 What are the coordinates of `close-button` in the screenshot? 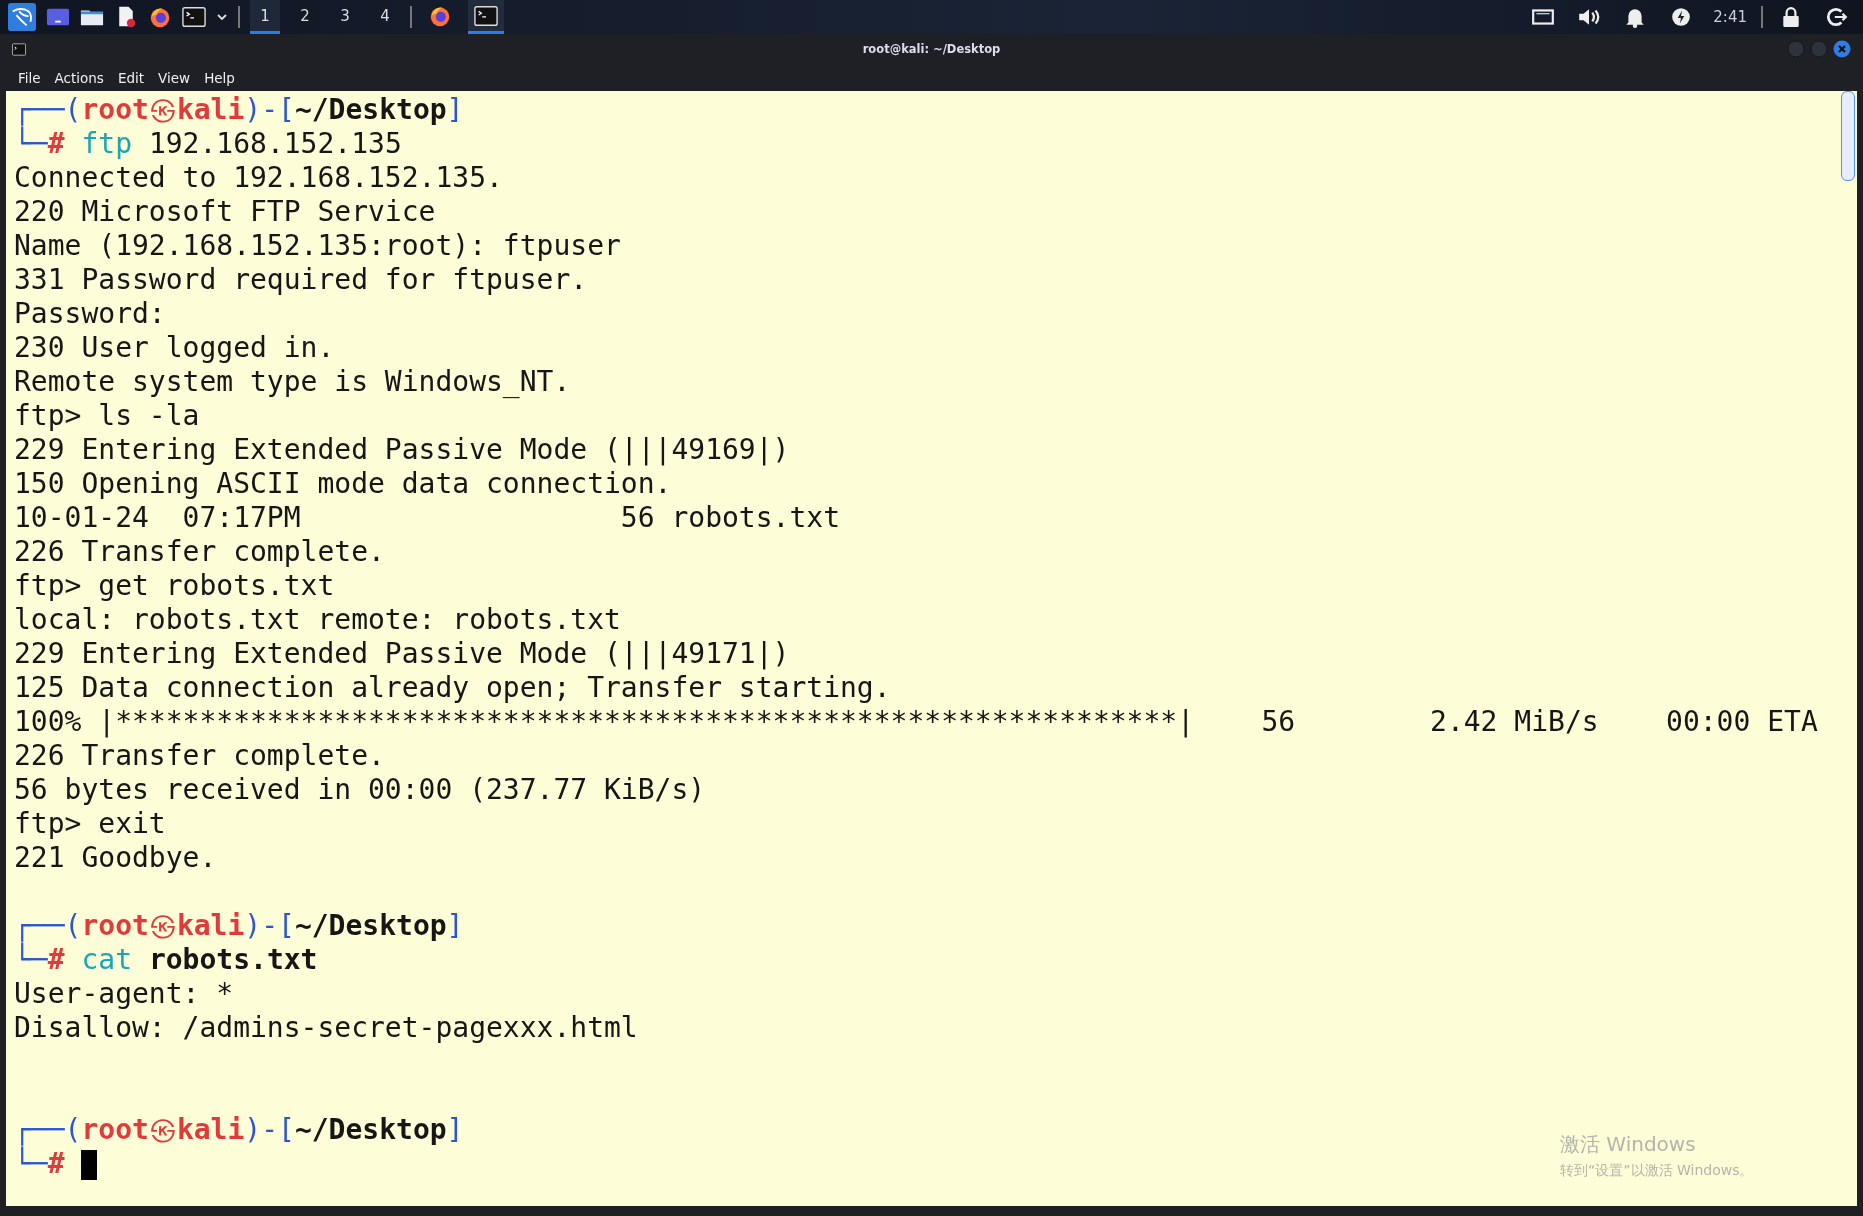 It's located at (1842, 49).